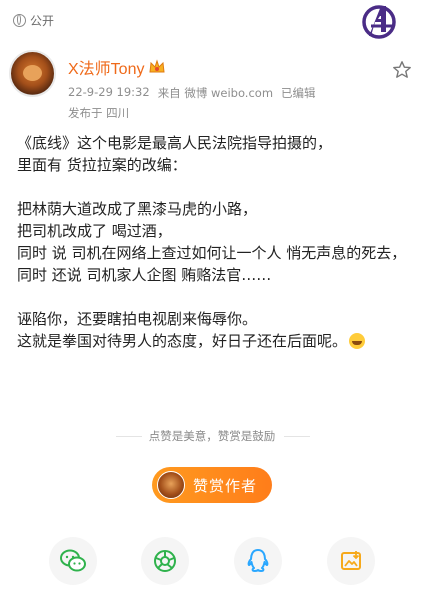  I want to click on moments-icon, so click(165, 561).